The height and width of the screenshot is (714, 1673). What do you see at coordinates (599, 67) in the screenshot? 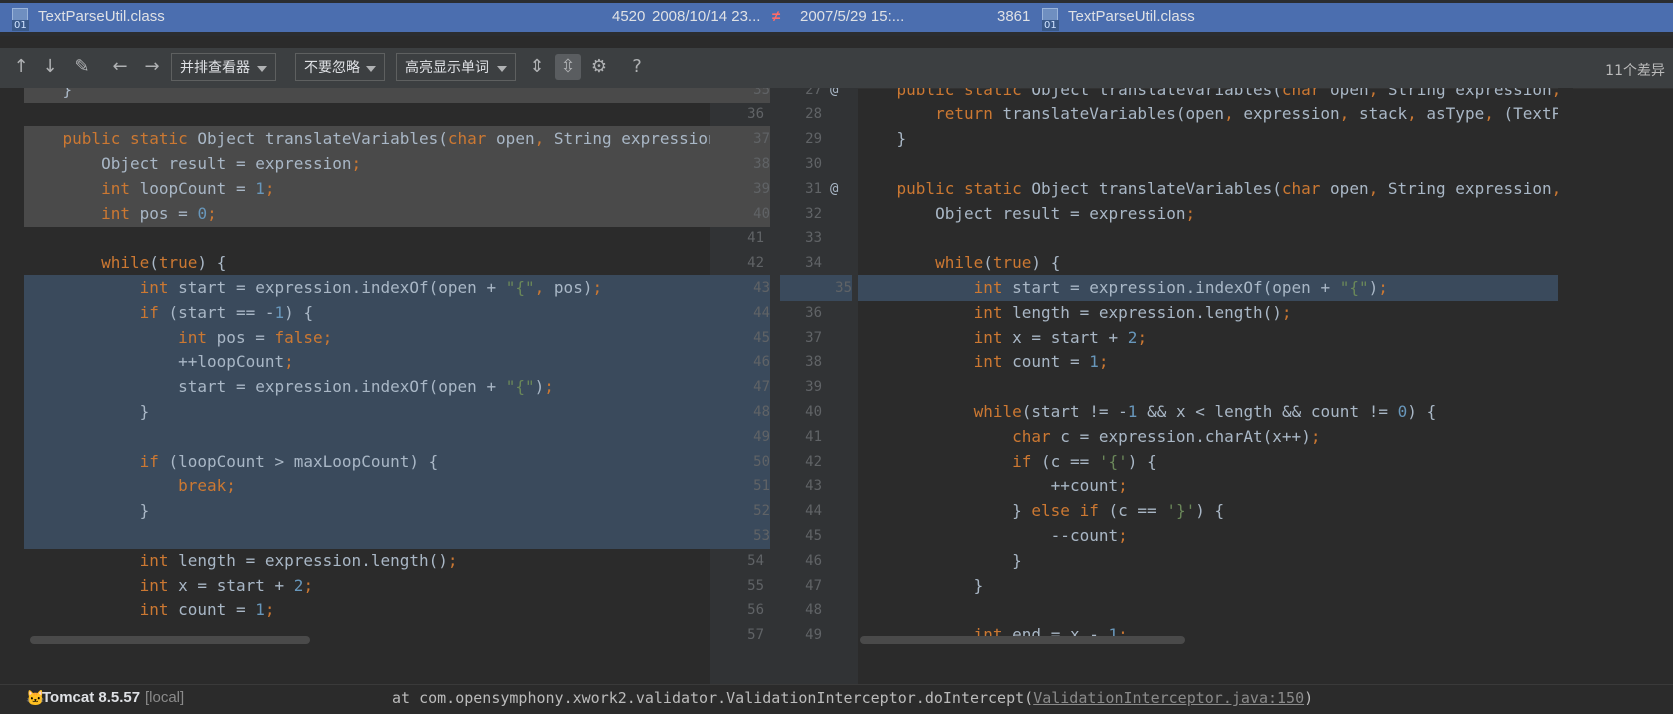
I see `settings-gear-icon: ⚙` at bounding box center [599, 67].